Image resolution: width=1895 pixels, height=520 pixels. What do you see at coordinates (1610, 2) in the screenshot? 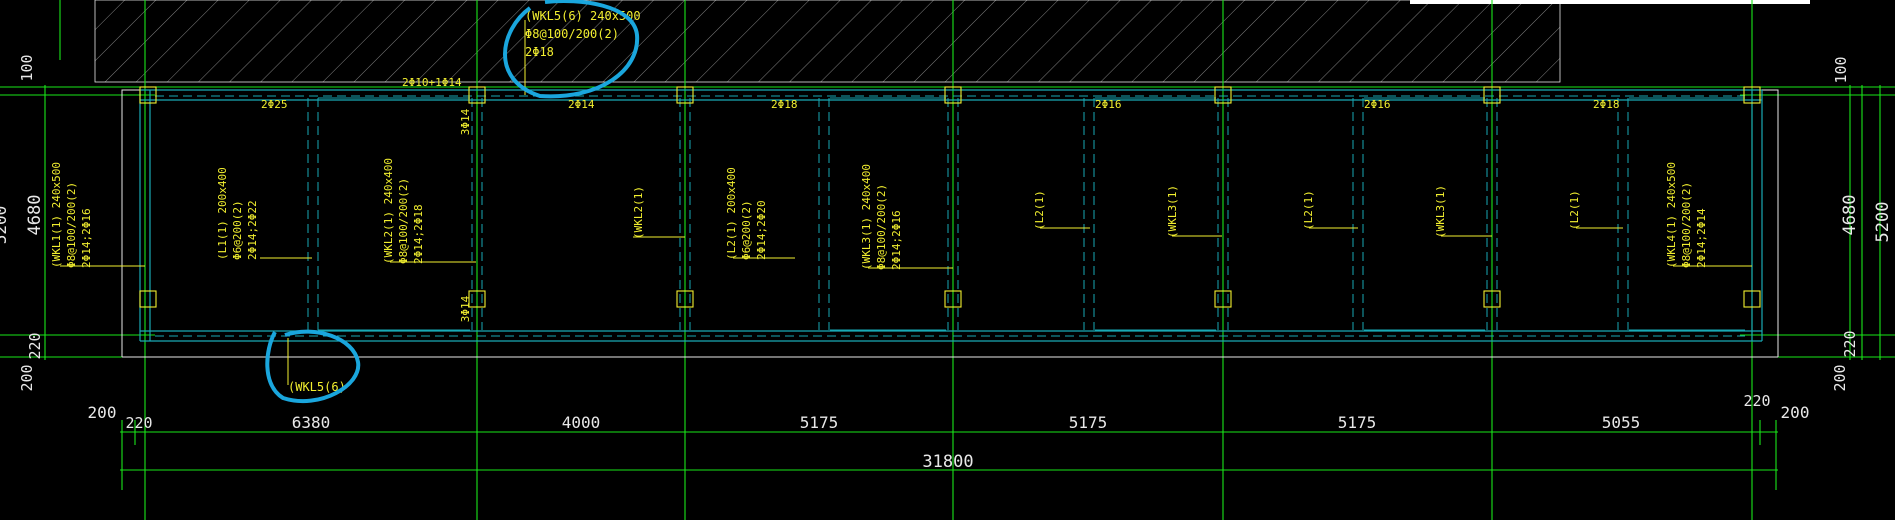
I see `white-edge-bar` at bounding box center [1610, 2].